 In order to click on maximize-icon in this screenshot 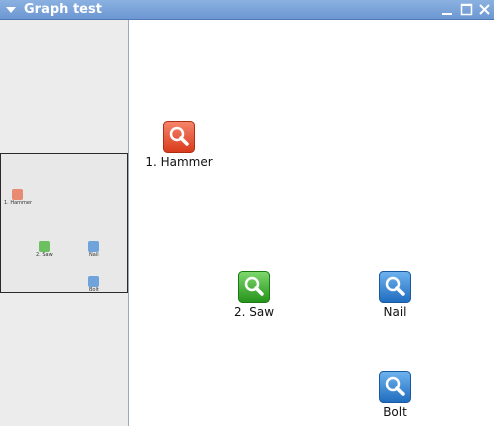, I will do `click(466, 9)`.